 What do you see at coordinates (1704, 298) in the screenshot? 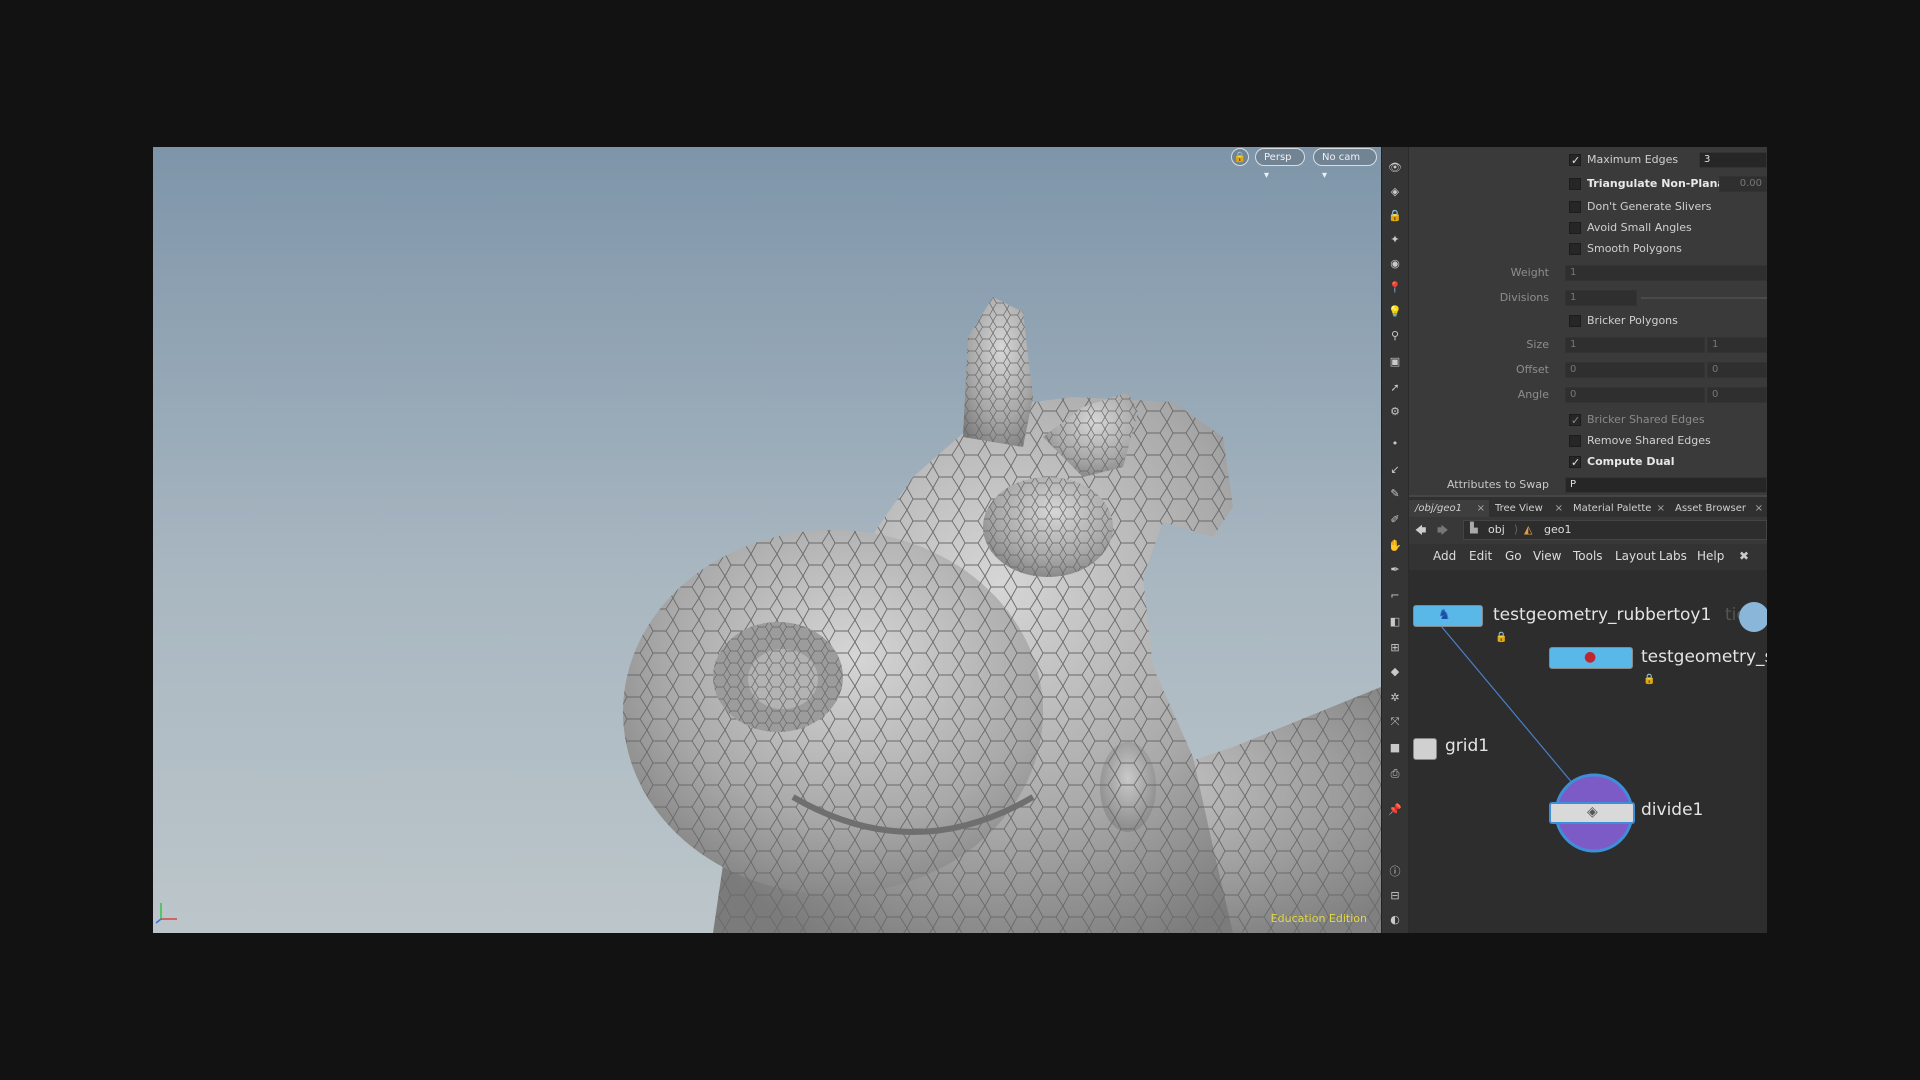
I see `divisions-slider` at bounding box center [1704, 298].